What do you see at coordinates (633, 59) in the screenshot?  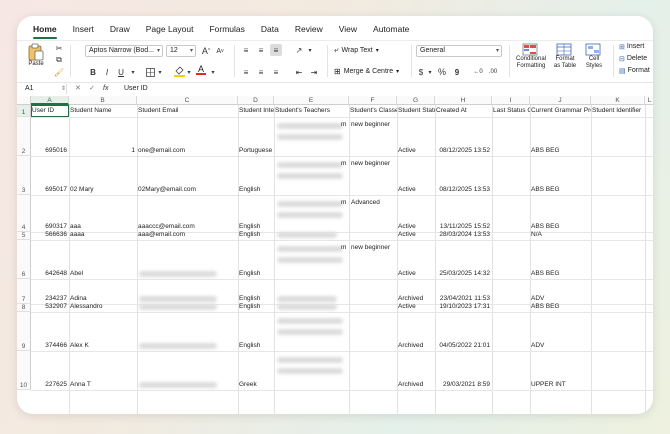 I see `delete-cells-button: ⊟ Delete` at bounding box center [633, 59].